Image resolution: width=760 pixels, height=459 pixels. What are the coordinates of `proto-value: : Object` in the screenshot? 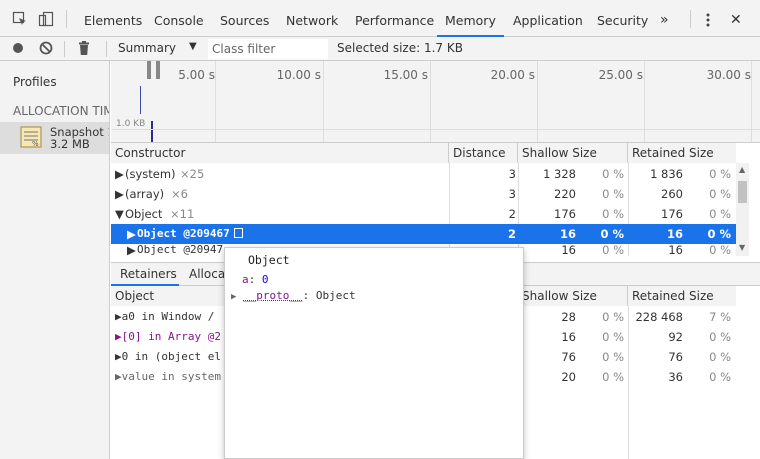 It's located at (329, 295).